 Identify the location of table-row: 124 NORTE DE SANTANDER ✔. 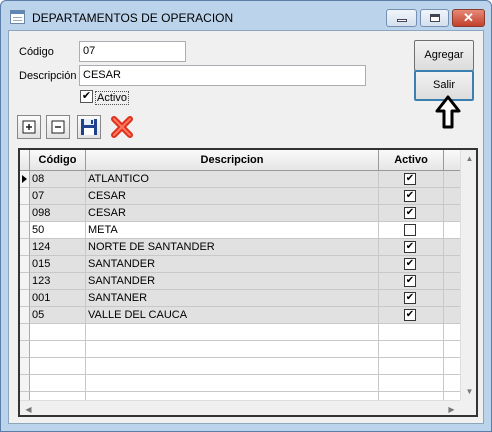
(240, 247).